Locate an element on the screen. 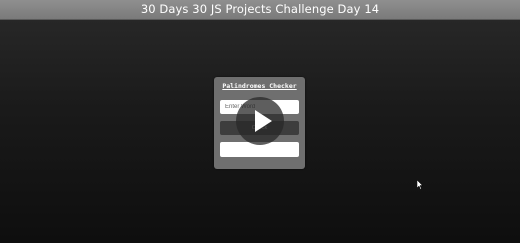 The image size is (520, 243). video-title: 30 Days 30 JS Projects Challenge Day 14 is located at coordinates (260, 9).